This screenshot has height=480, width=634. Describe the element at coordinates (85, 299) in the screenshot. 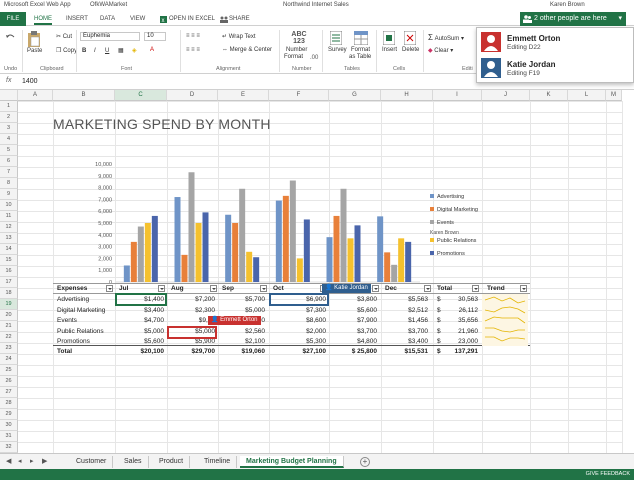

I see `row-label: Advertising` at that location.